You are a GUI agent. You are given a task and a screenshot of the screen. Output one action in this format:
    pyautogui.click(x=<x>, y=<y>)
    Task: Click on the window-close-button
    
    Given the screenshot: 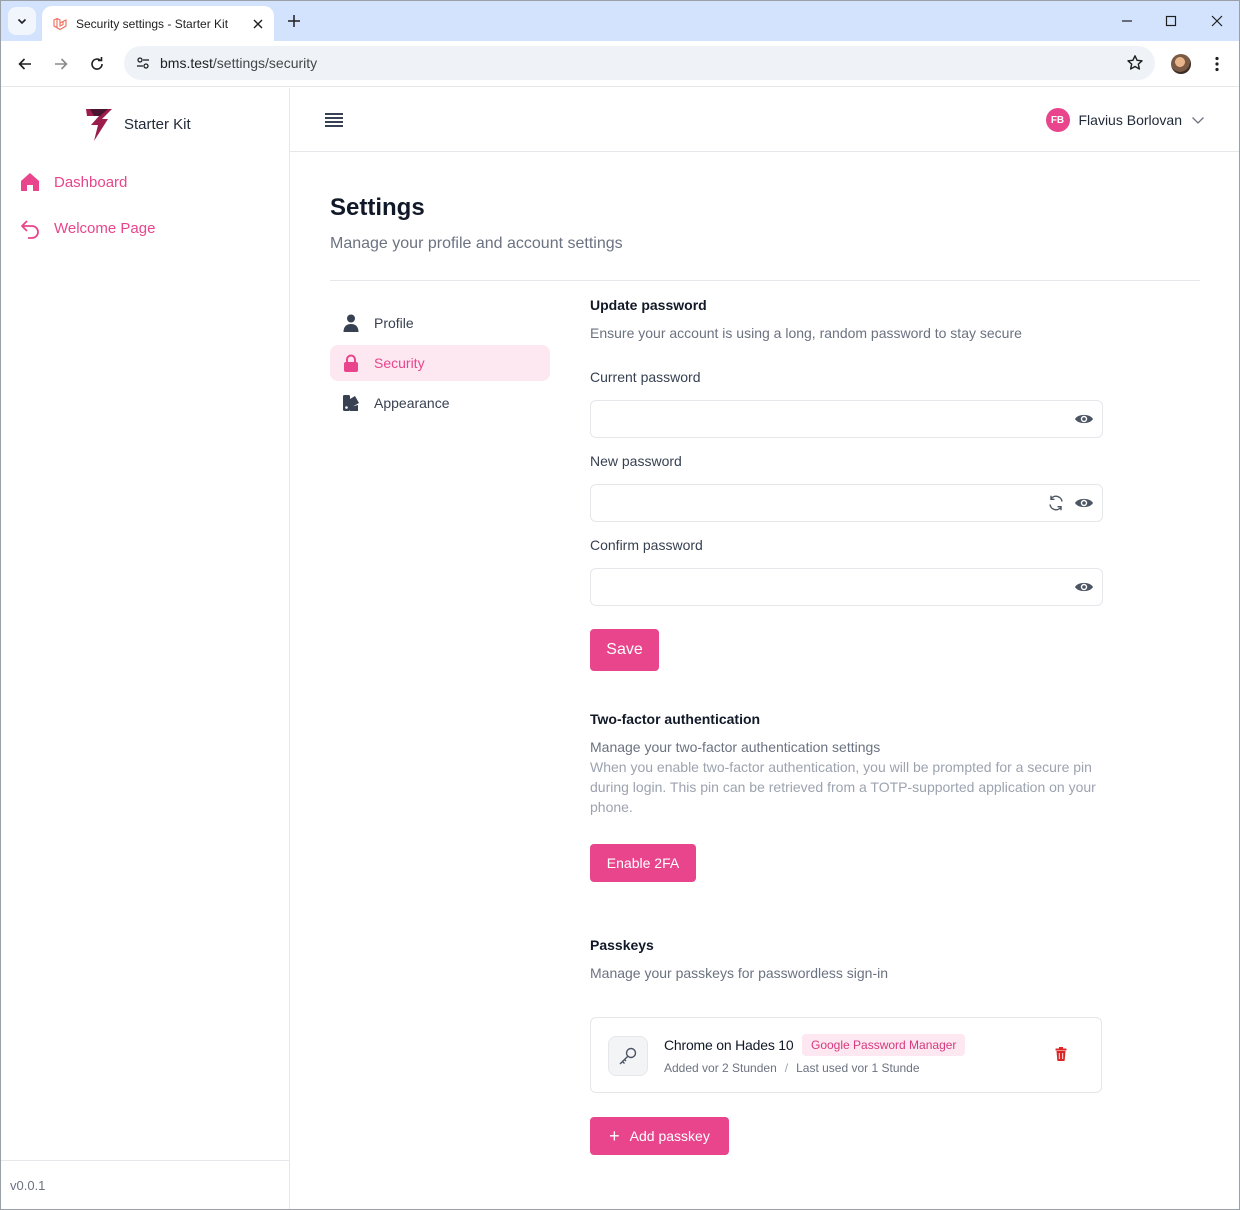 What is the action you would take?
    pyautogui.click(x=1217, y=21)
    